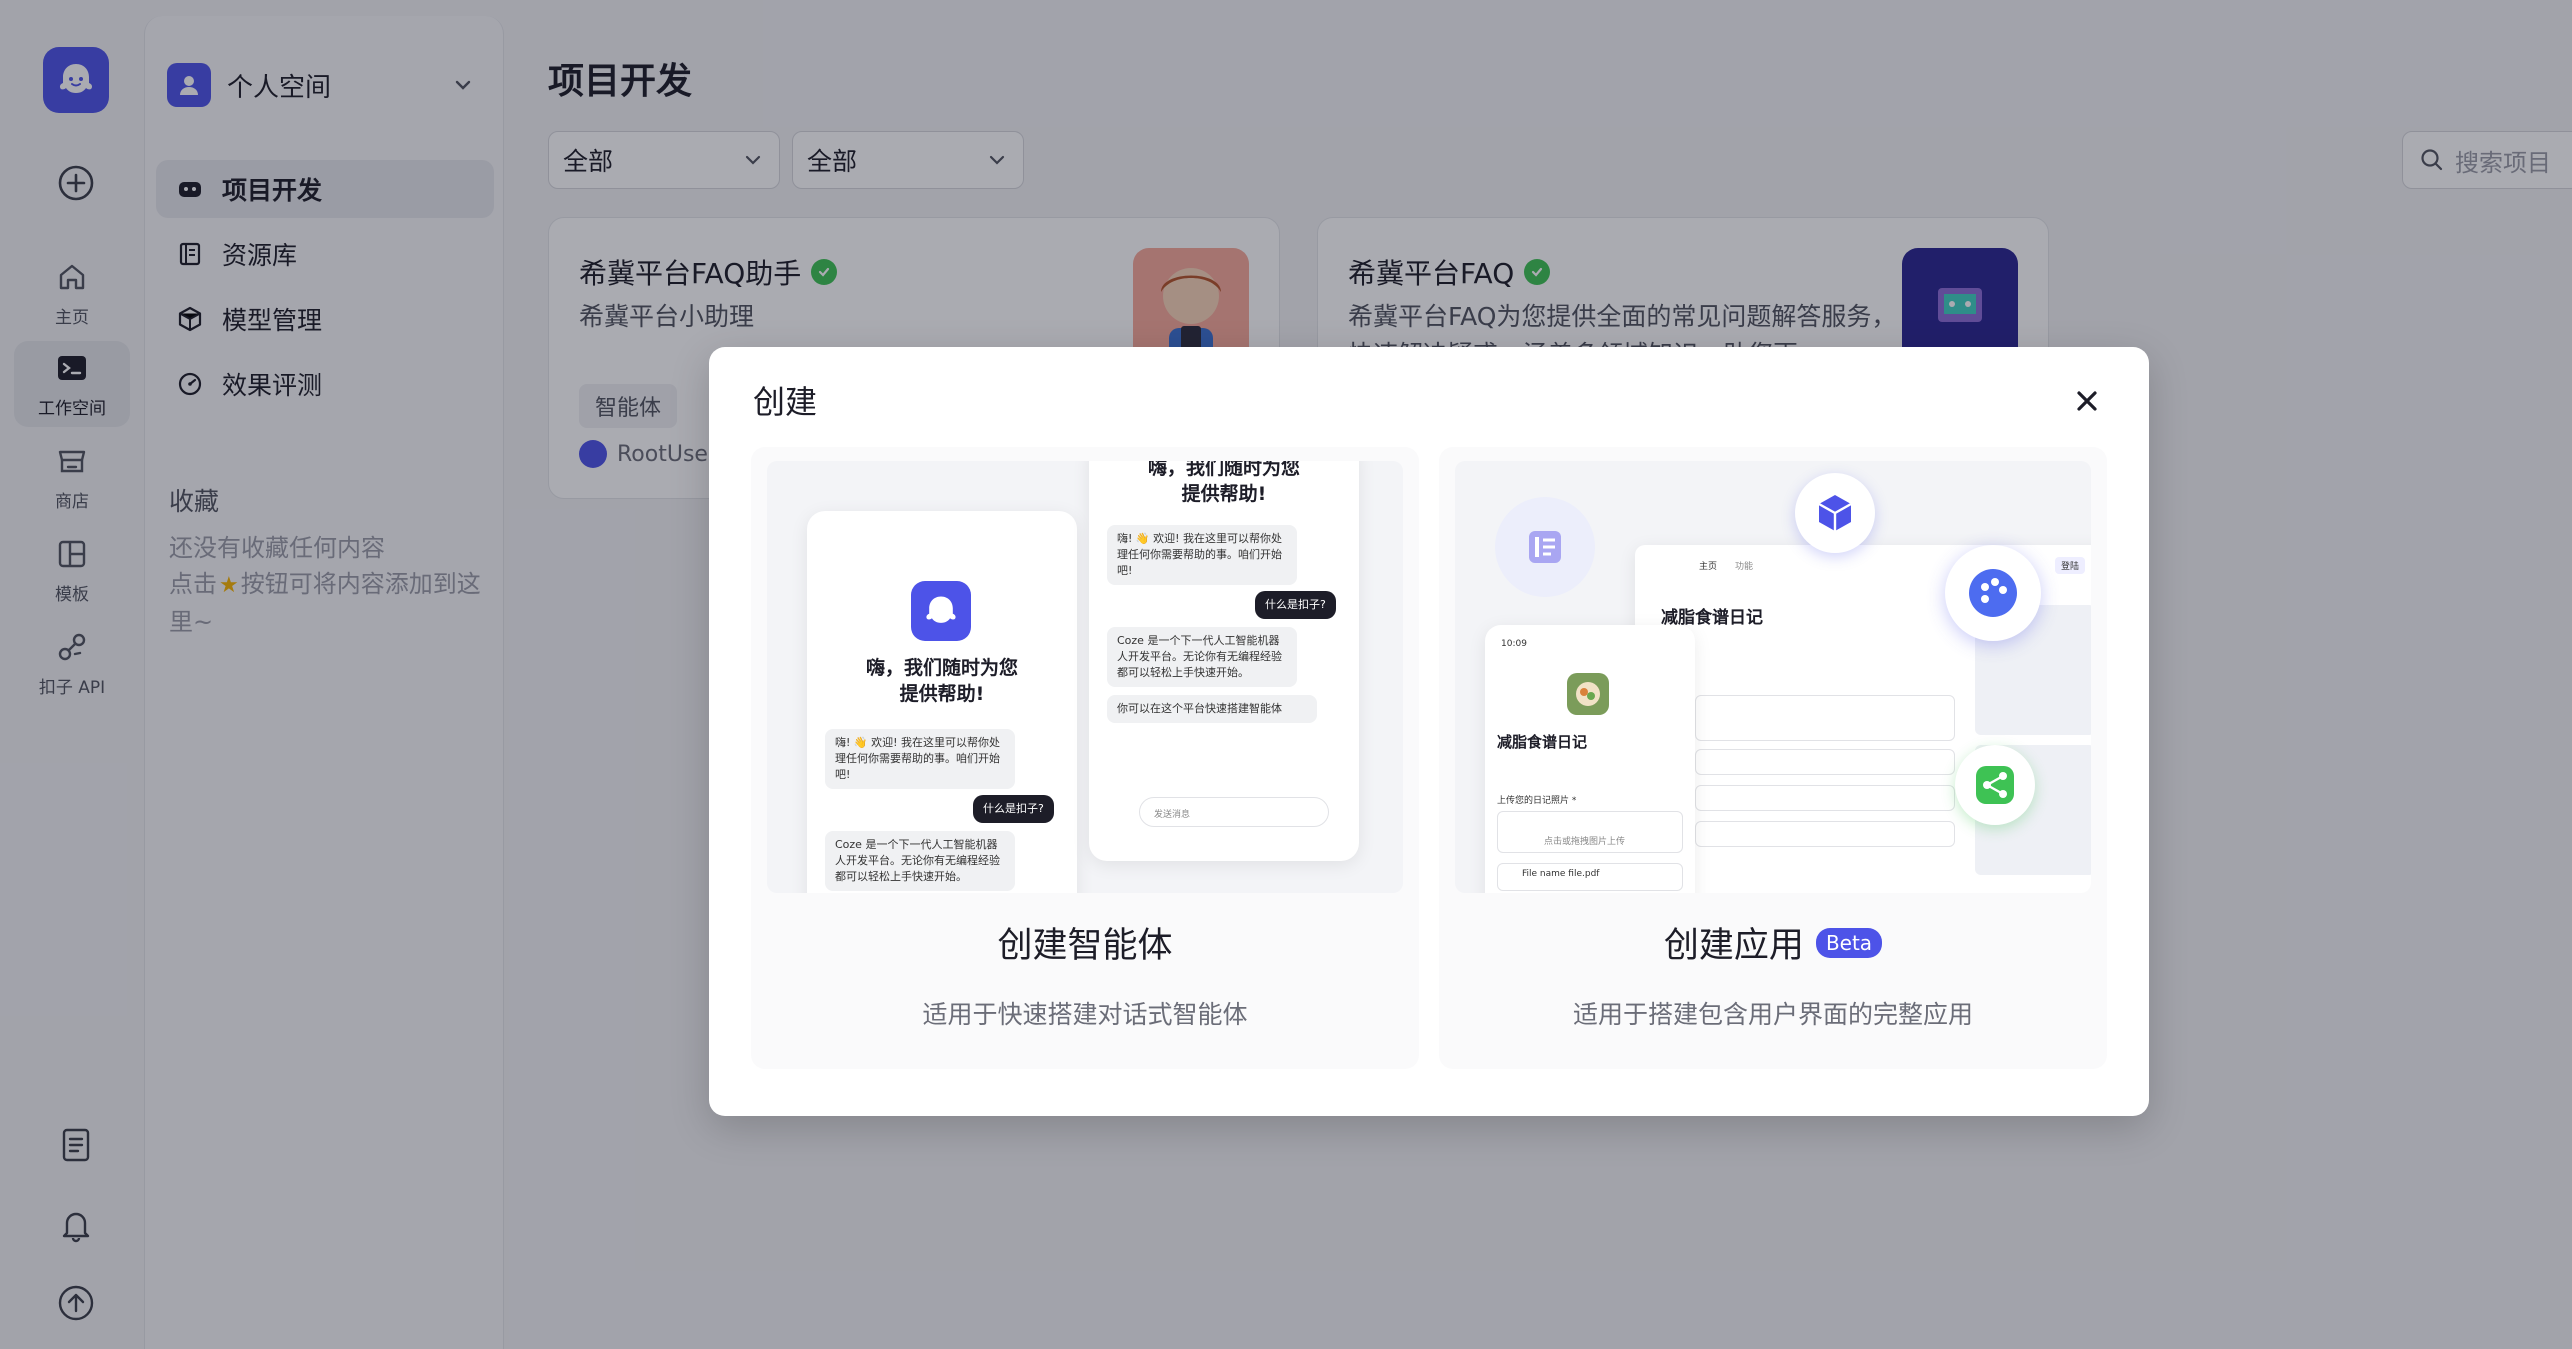 This screenshot has width=2572, height=1349. Describe the element at coordinates (785, 402) in the screenshot. I see `dialog-title: 创建` at that location.